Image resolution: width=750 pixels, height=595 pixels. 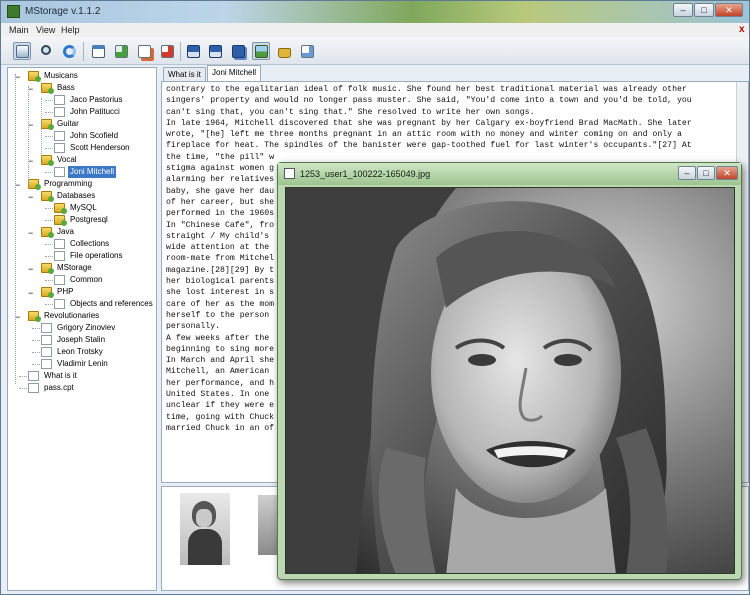 What do you see at coordinates (215, 51) in the screenshot?
I see `save-as-icon` at bounding box center [215, 51].